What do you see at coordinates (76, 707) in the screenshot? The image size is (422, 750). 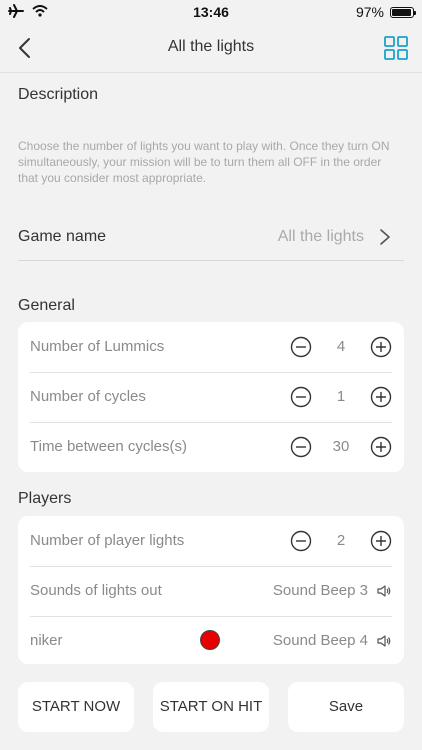 I see `start-now-button: START NOW` at bounding box center [76, 707].